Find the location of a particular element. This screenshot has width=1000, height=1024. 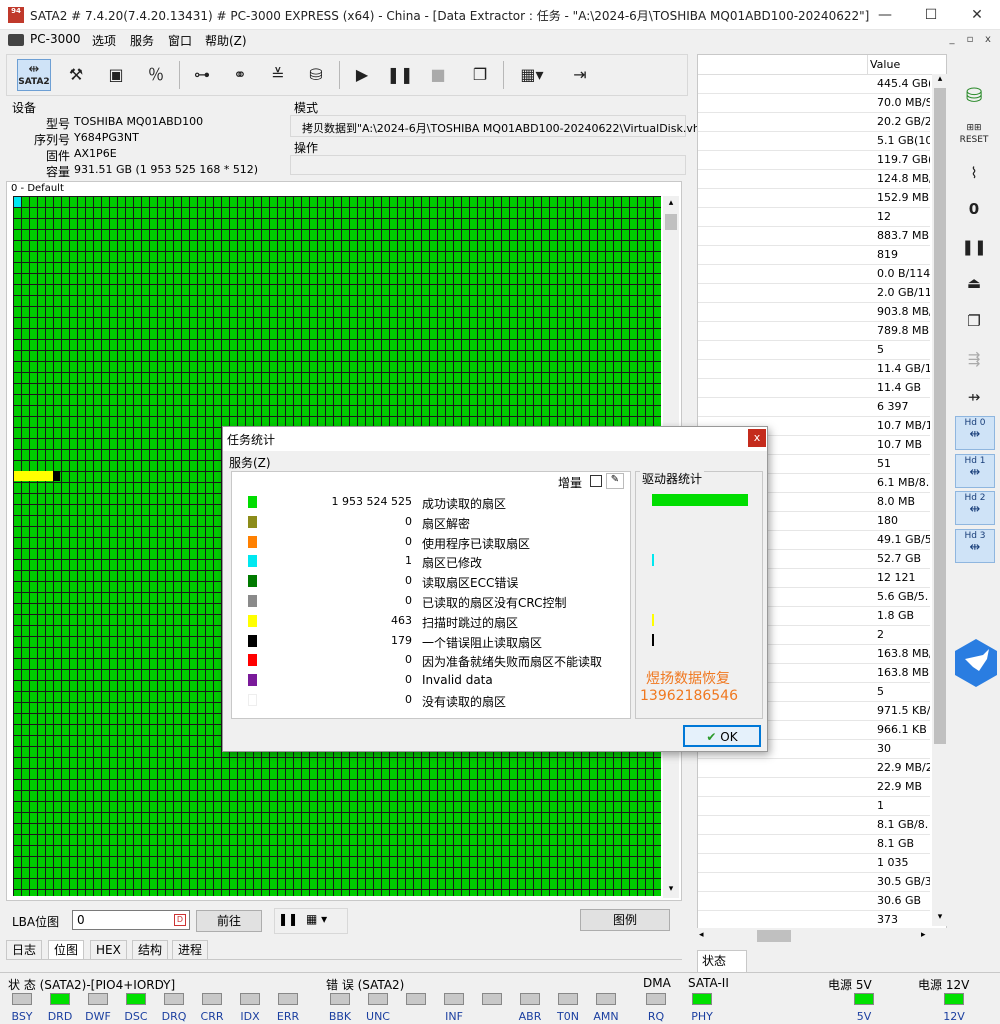

value-row: 1 035 is located at coordinates (814, 863).